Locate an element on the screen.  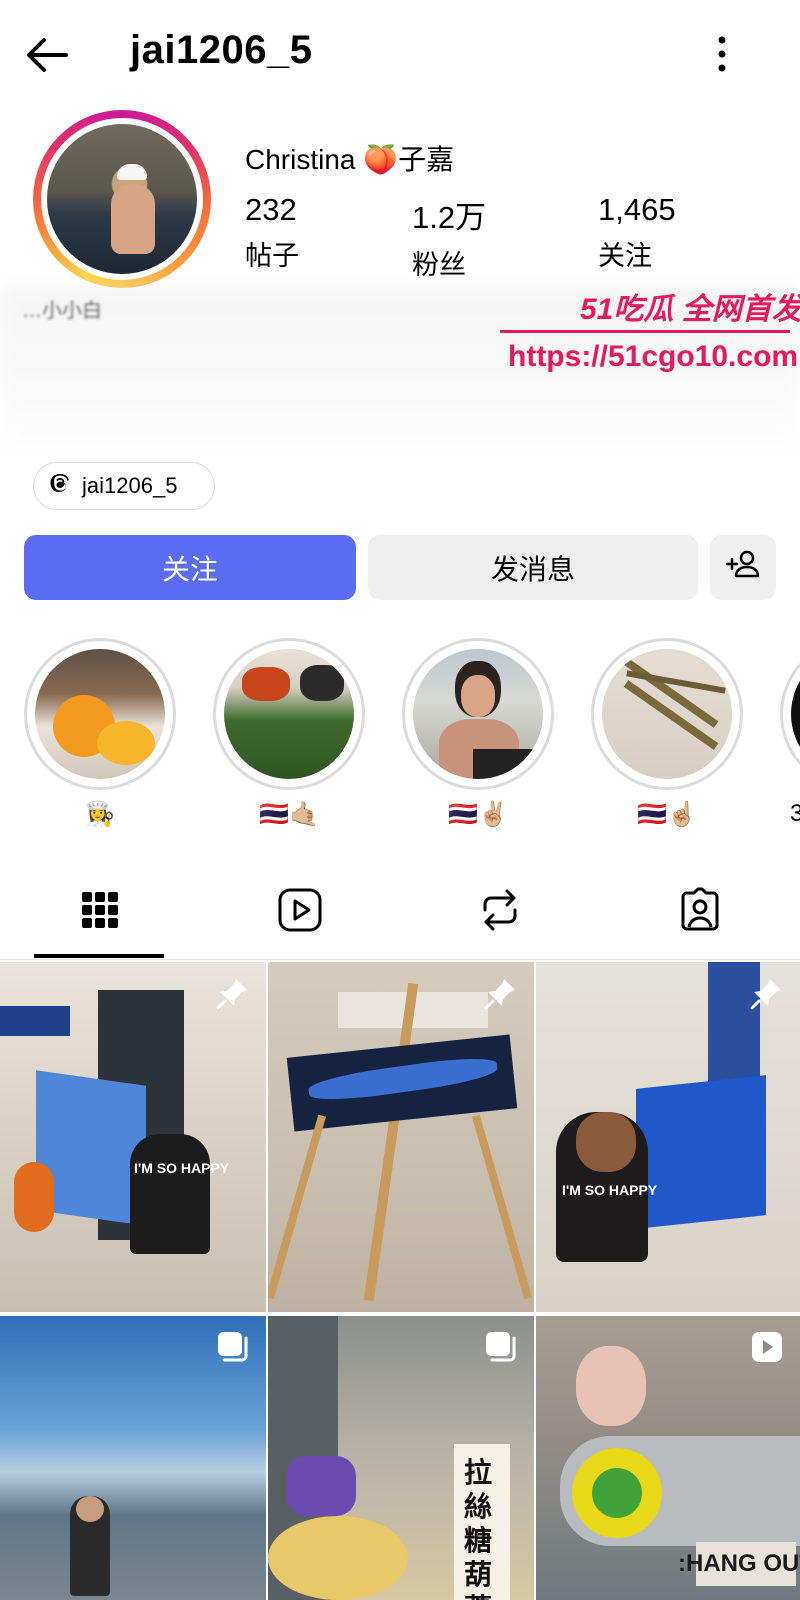
stat-followers: 1.2万 粉丝 is located at coordinates (449, 237).